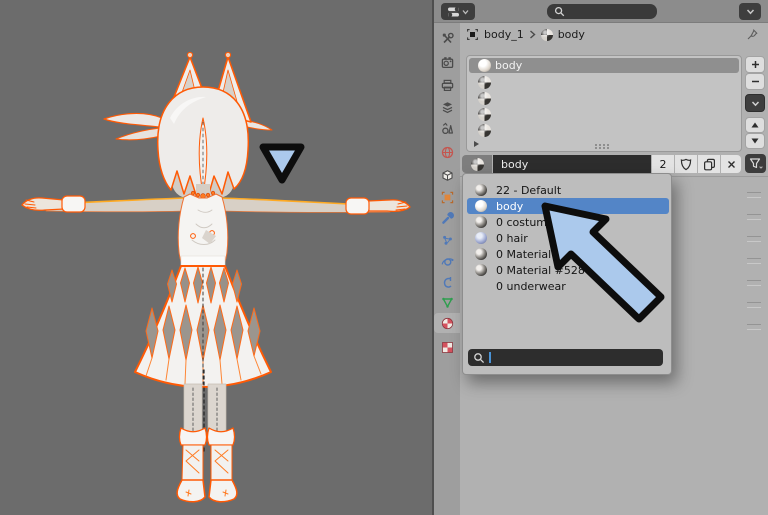  Describe the element at coordinates (540, 270) in the screenshot. I see `dropdown-item-label: 0 Material #528` at that location.